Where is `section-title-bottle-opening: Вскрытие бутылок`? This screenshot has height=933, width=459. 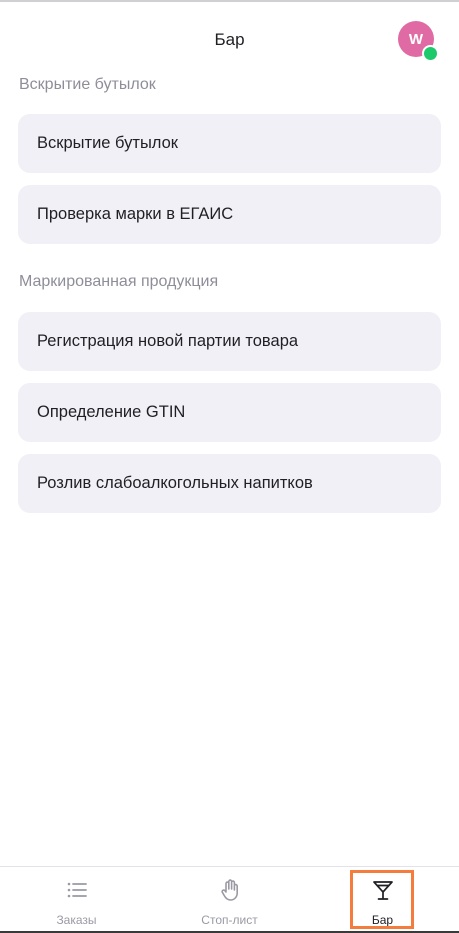
section-title-bottle-opening: Вскрытие бутылок is located at coordinates (87, 84).